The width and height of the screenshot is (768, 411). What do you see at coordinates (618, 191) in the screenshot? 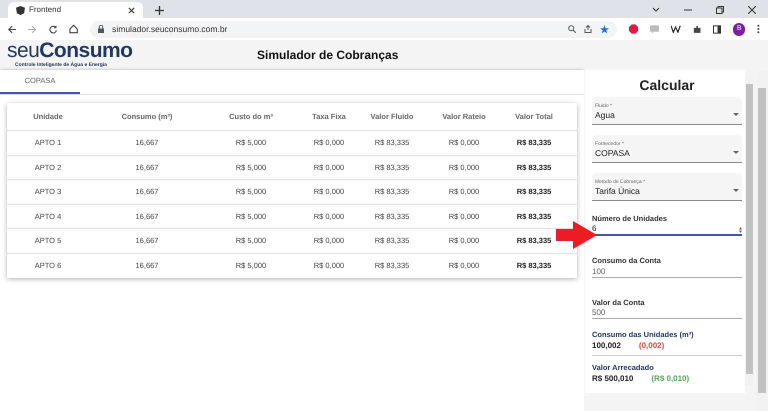
I see `field-value: Tarifa Única` at bounding box center [618, 191].